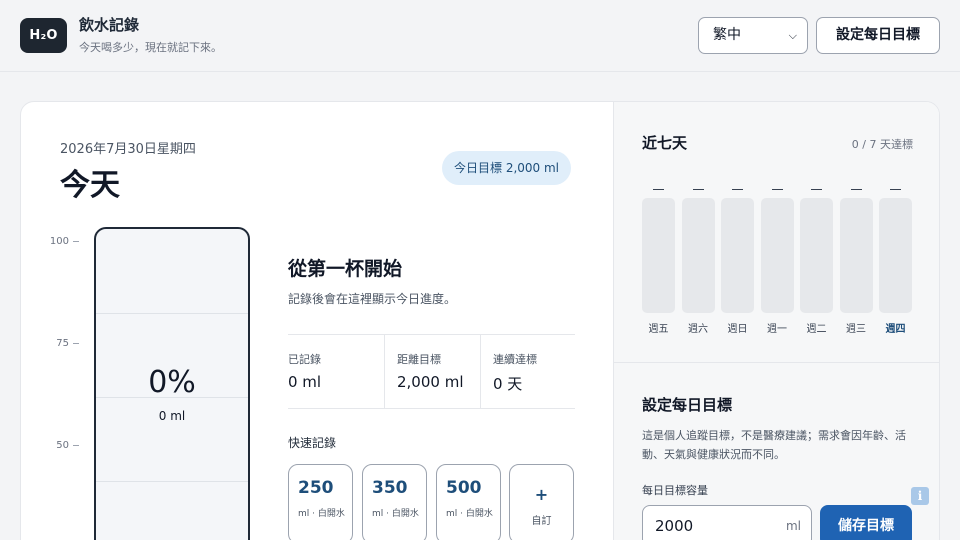  I want to click on quick-log-amount: 500, so click(464, 488).